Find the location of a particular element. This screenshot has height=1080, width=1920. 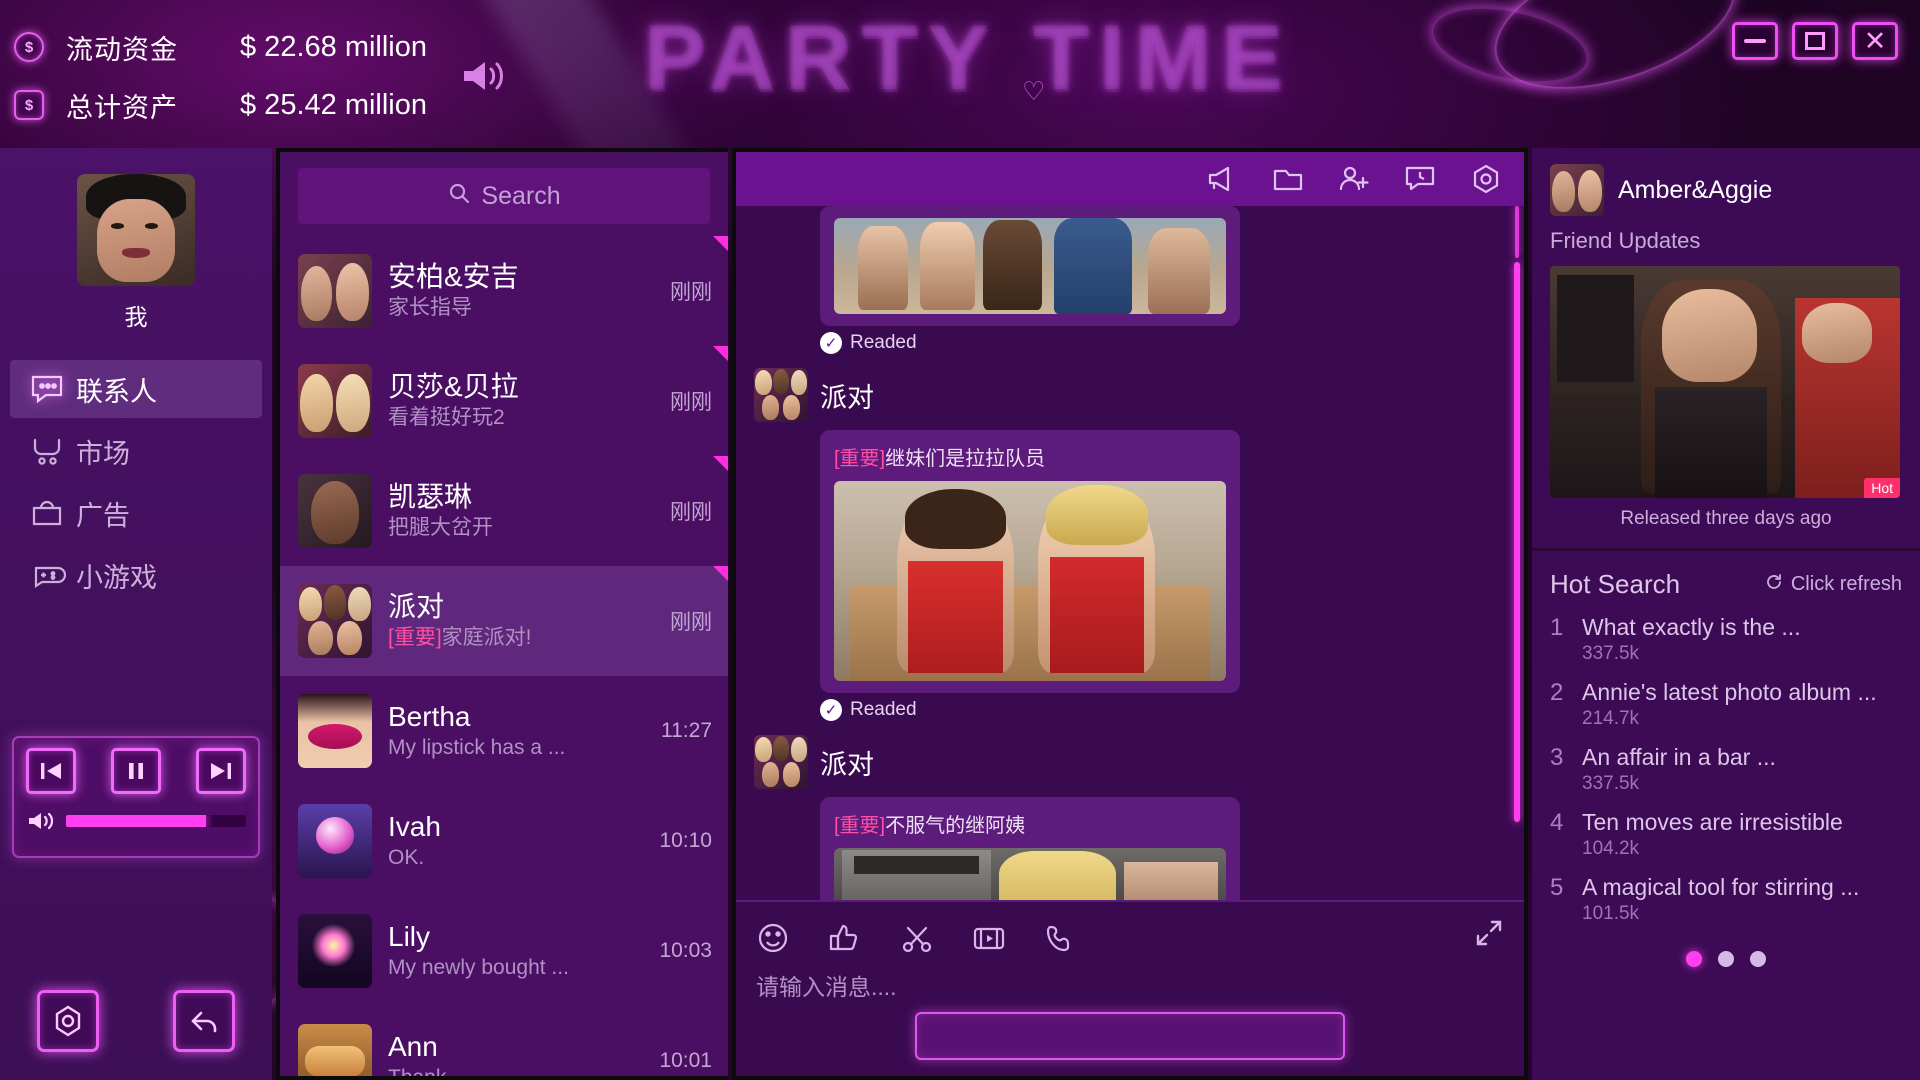

add-person-icon is located at coordinates (1354, 179).